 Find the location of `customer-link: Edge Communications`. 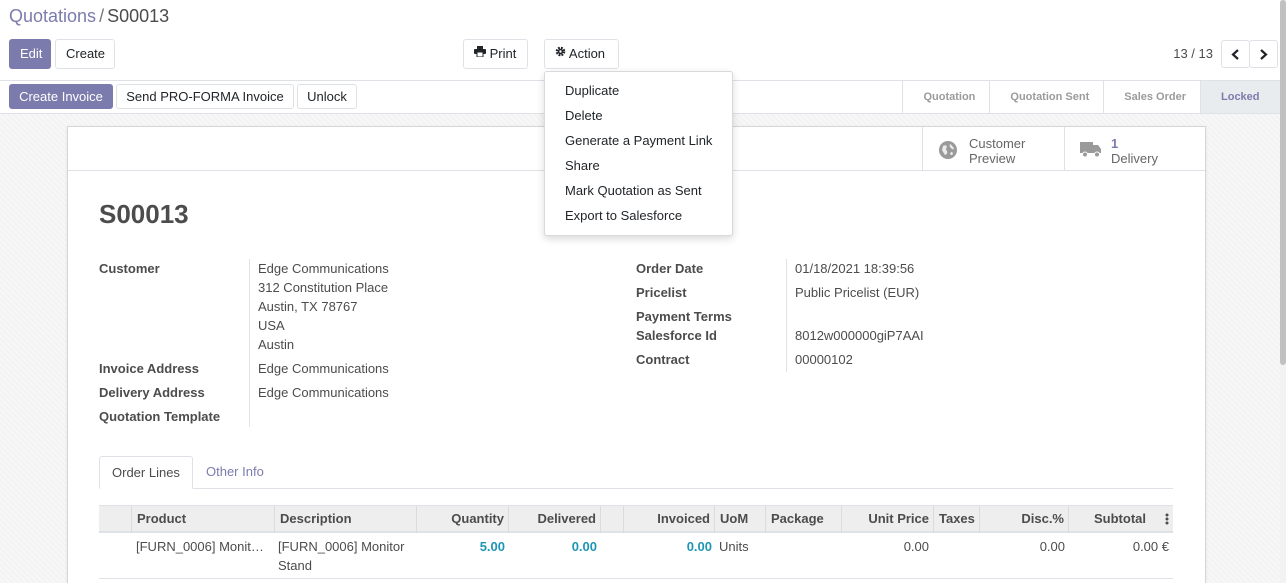

customer-link: Edge Communications is located at coordinates (323, 268).